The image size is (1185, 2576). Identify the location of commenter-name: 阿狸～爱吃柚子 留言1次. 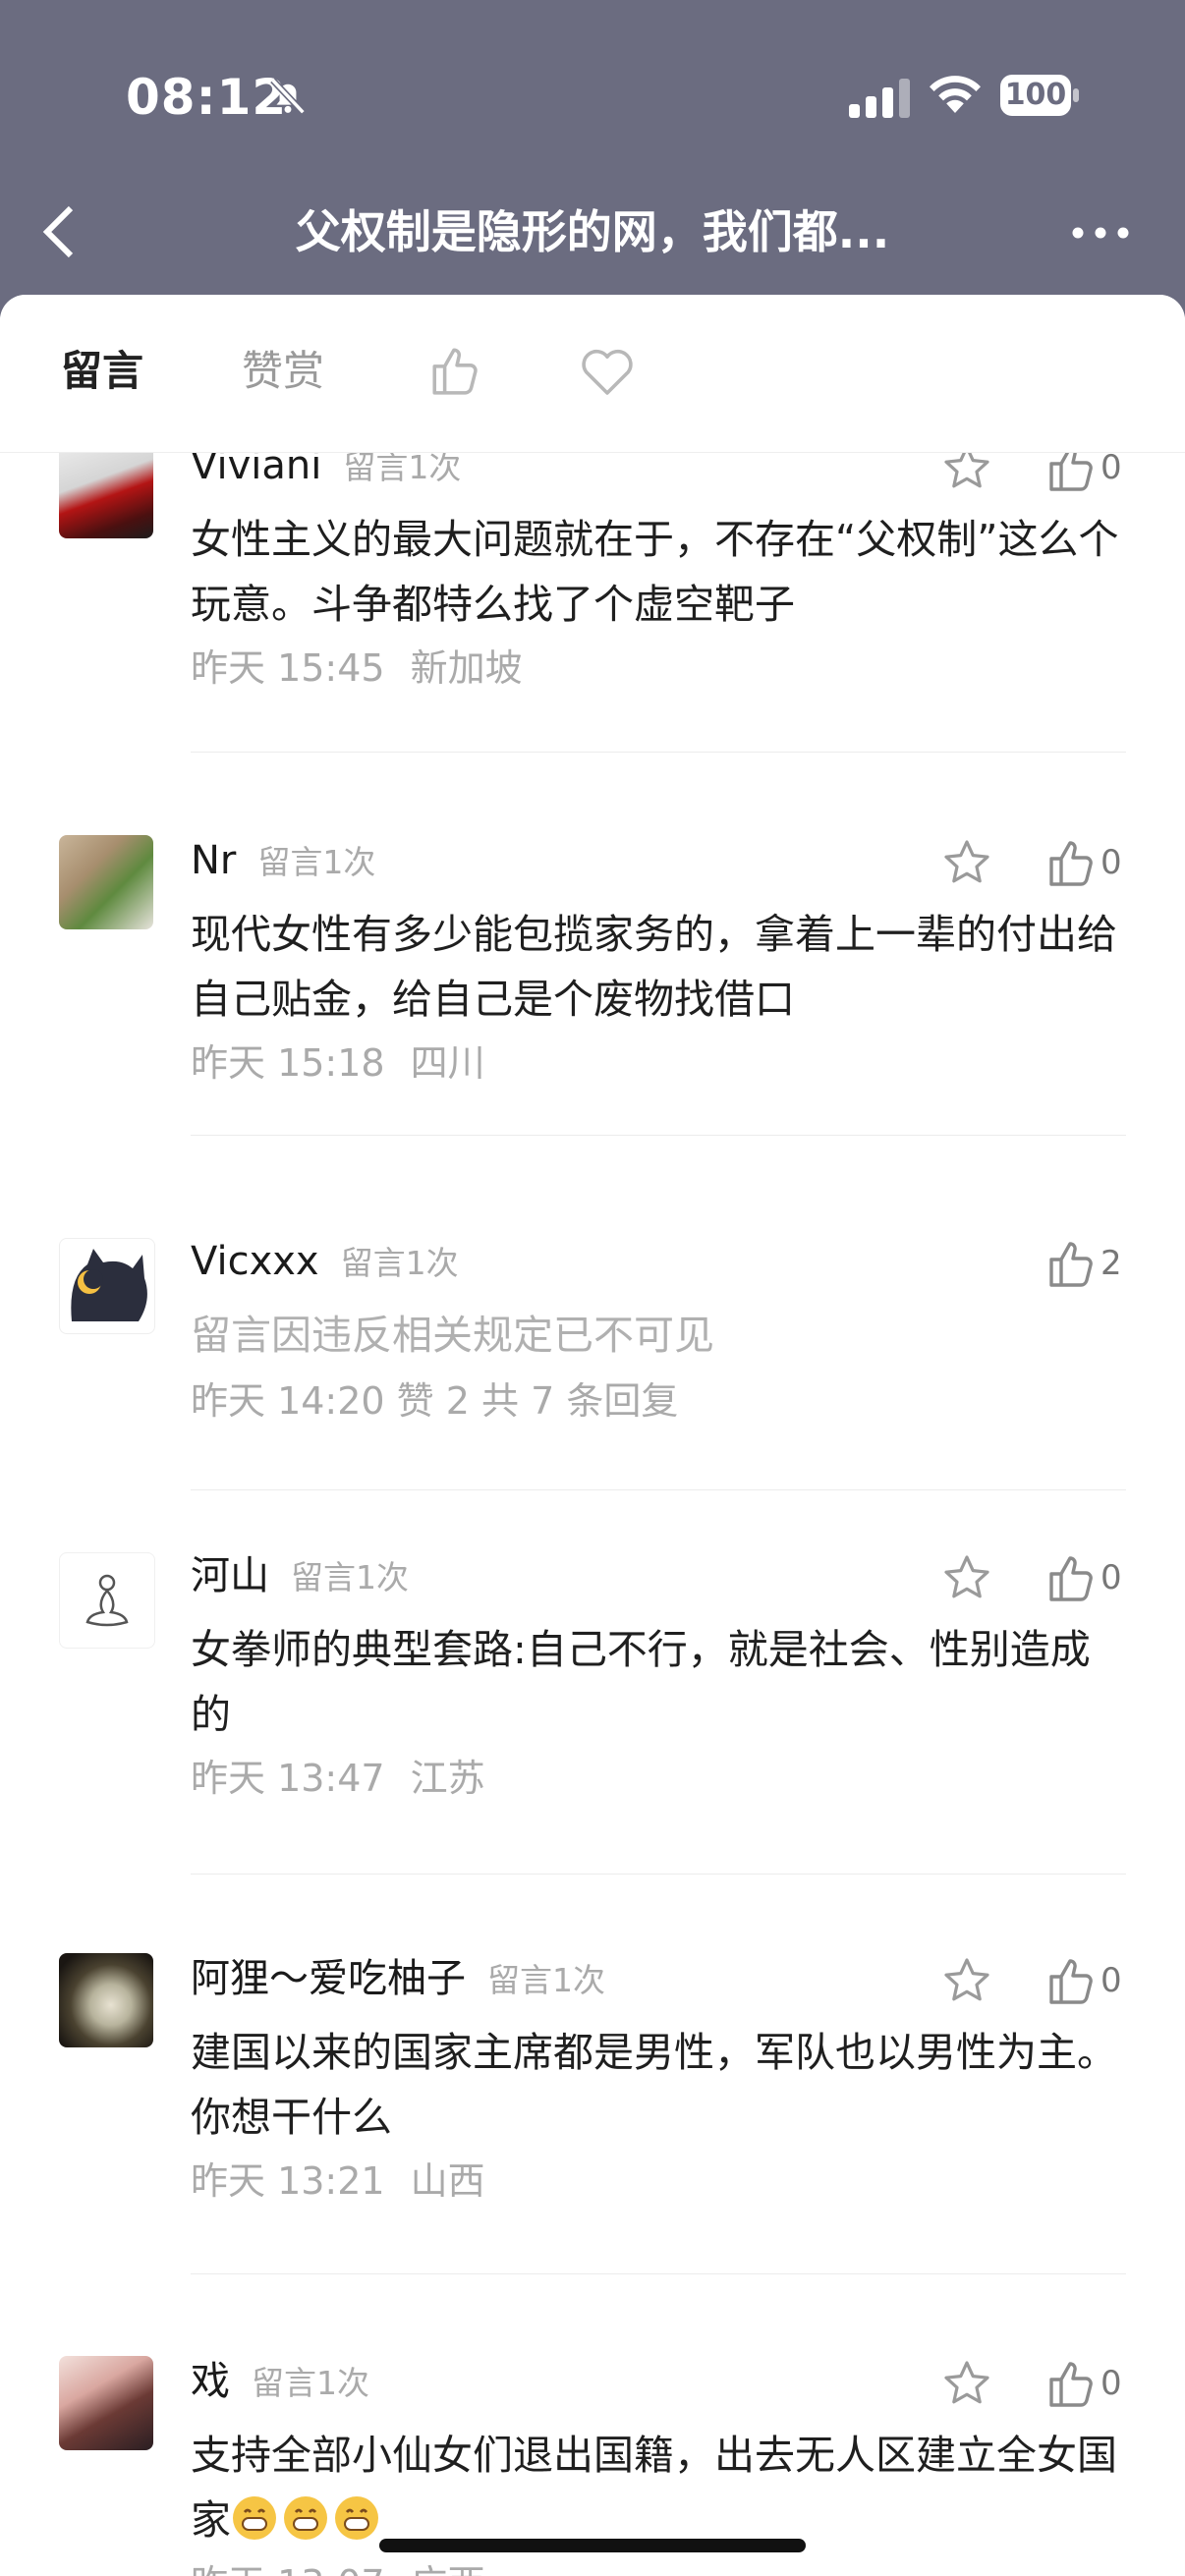
(398, 1979).